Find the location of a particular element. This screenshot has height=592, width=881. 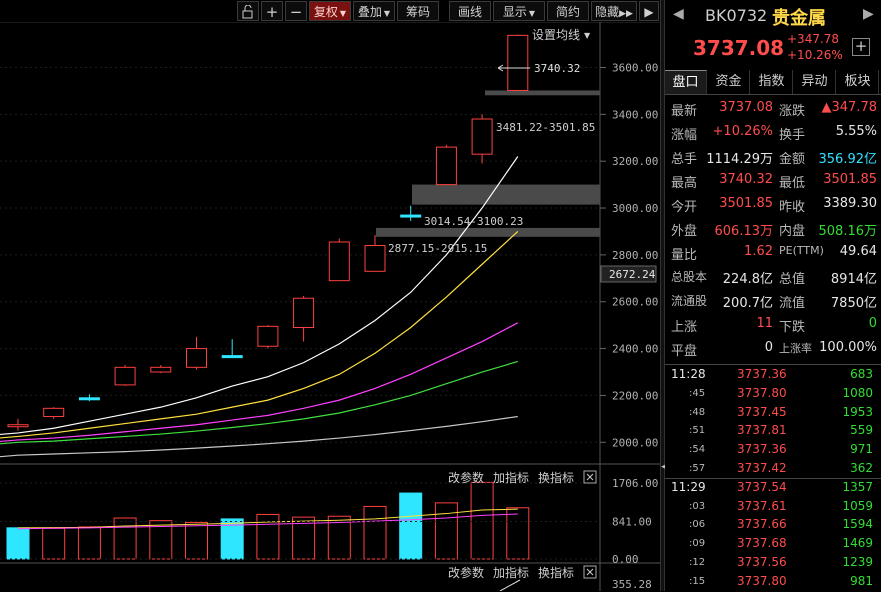

tick-row: :57 3737.42 362 is located at coordinates (773, 469).